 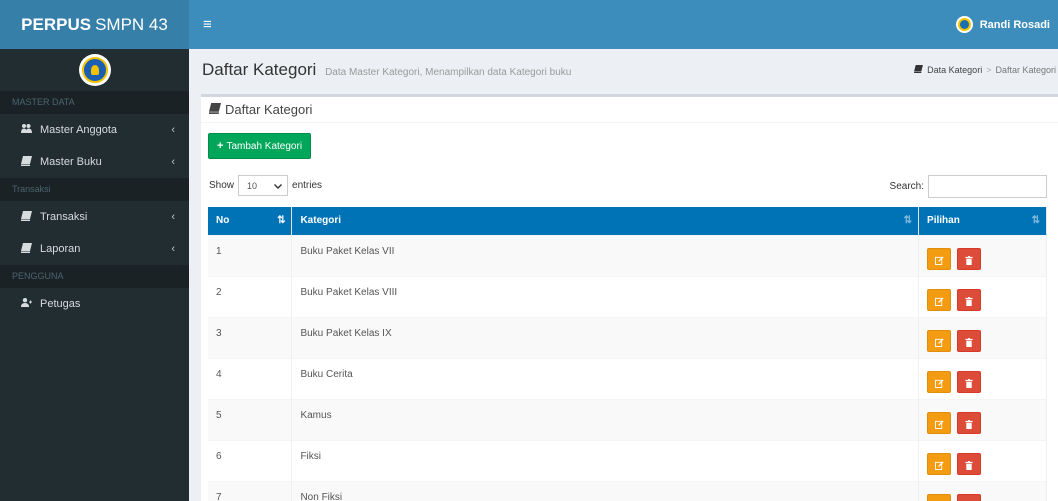 I want to click on sidebar-item-label: Petugas, so click(x=60, y=304).